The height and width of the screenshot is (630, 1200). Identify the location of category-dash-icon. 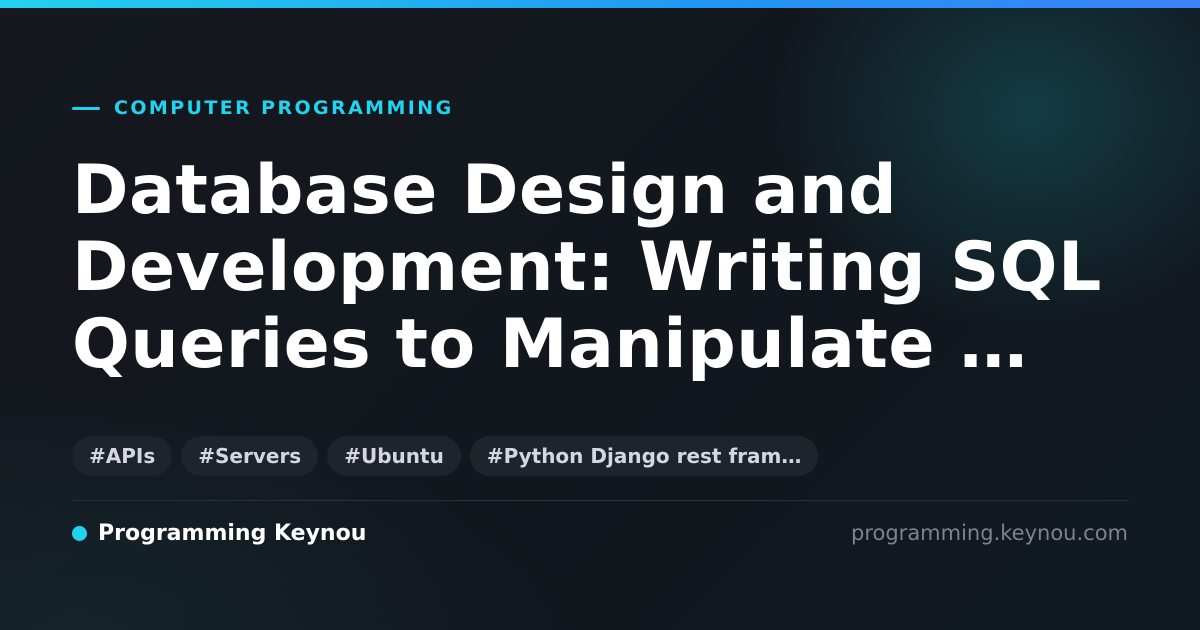
(86, 108).